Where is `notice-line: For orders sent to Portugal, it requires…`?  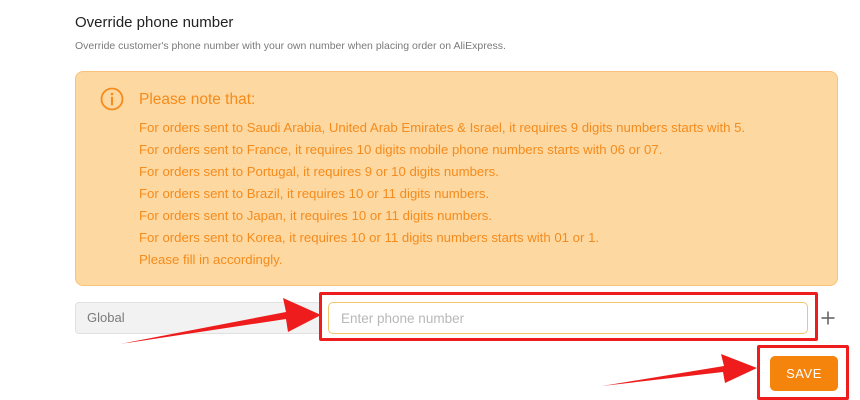
notice-line: For orders sent to Portugal, it requires… is located at coordinates (319, 171).